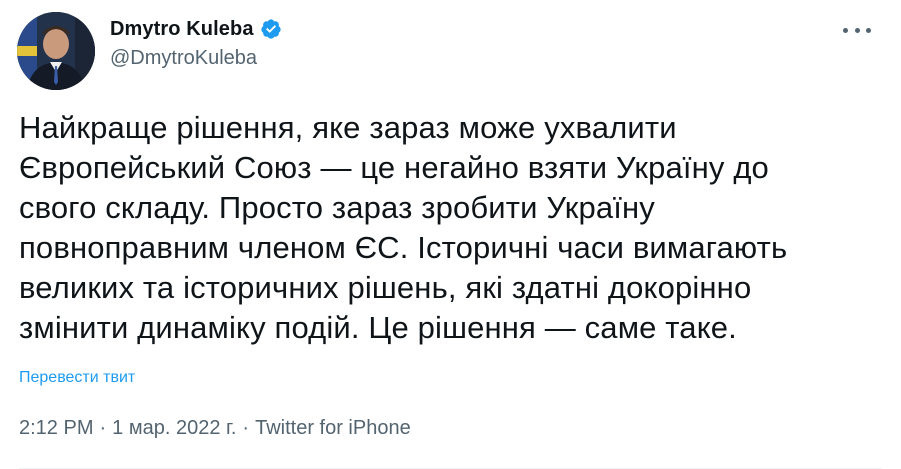  I want to click on tweet-time: 2:12 PM, so click(56, 428).